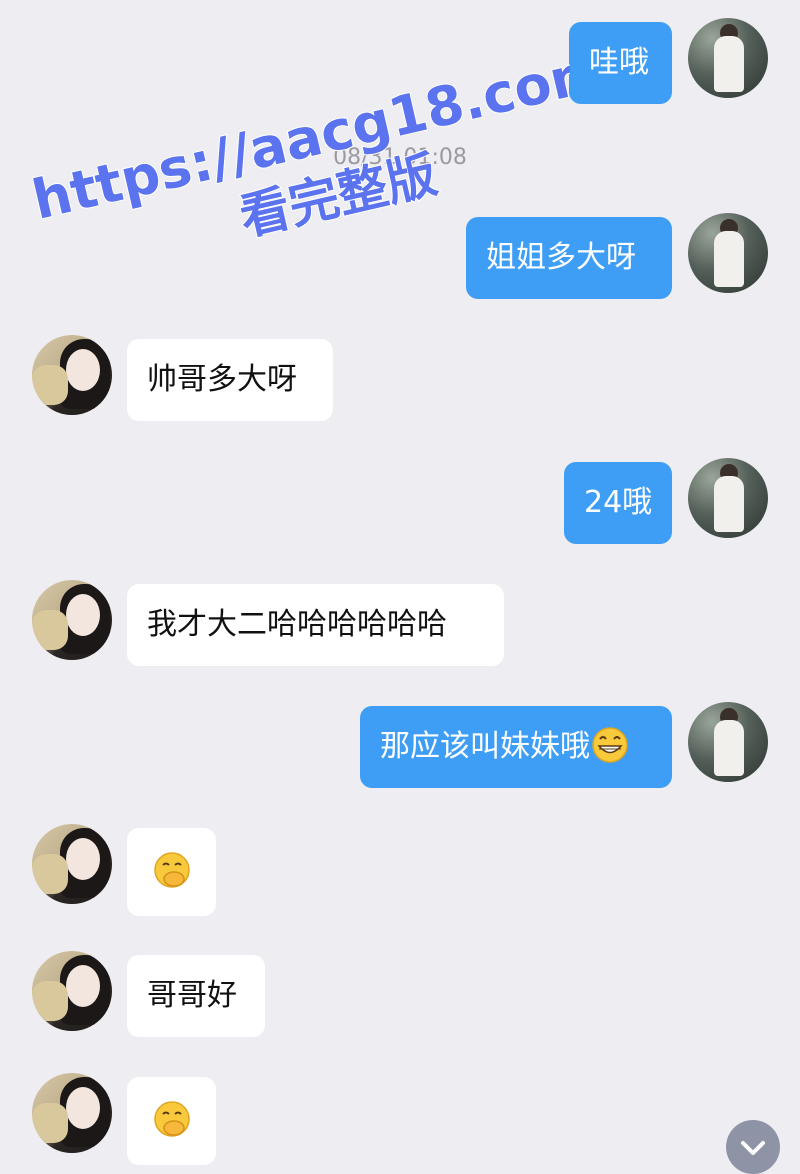 The height and width of the screenshot is (1174, 800). I want to click on watermark: https://aacg18.com 看完整版, so click(298, 139).